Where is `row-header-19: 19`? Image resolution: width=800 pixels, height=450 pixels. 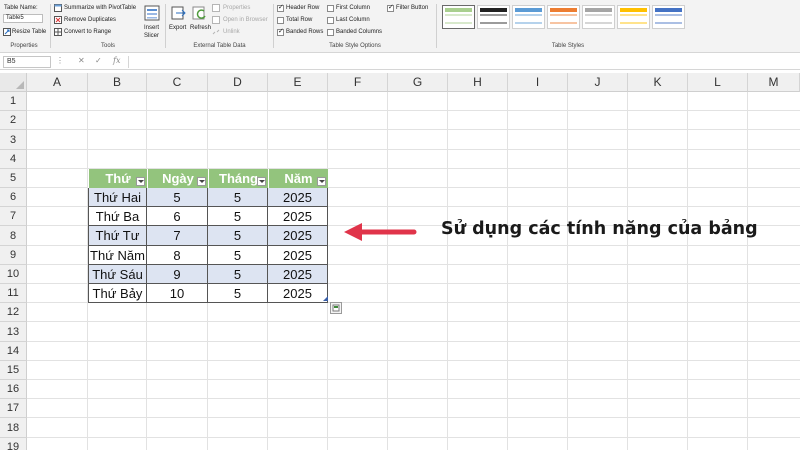
row-header-19: 19 is located at coordinates (13, 444).